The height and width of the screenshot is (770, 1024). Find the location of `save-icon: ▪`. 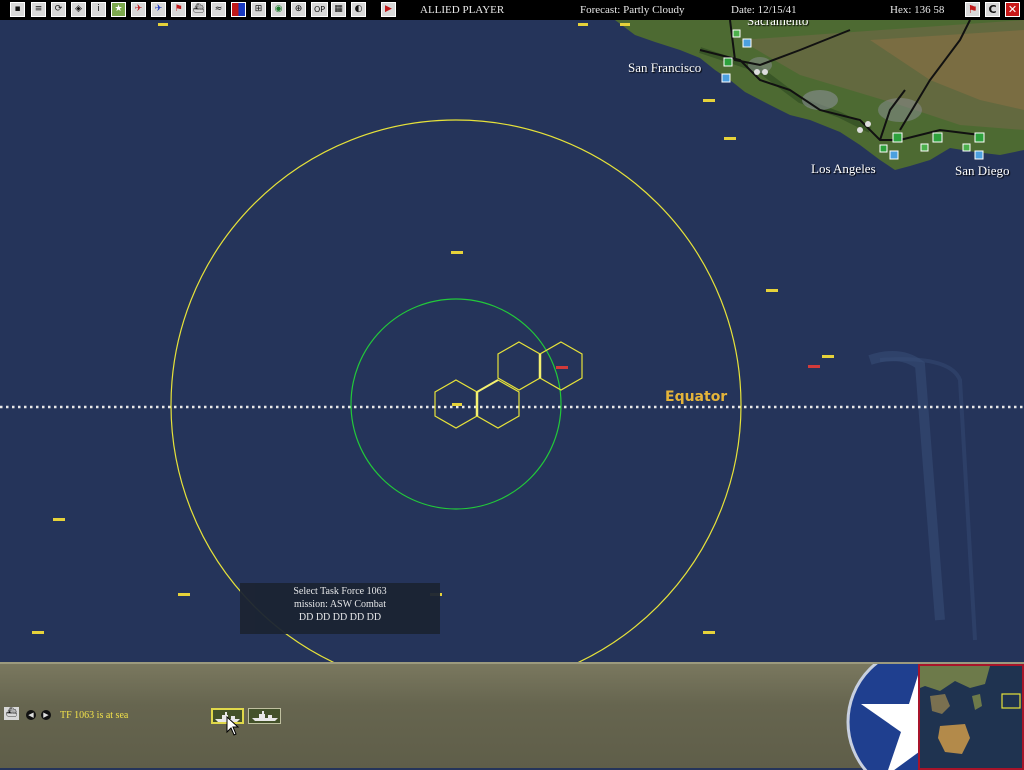

save-icon: ▪ is located at coordinates (17, 9).